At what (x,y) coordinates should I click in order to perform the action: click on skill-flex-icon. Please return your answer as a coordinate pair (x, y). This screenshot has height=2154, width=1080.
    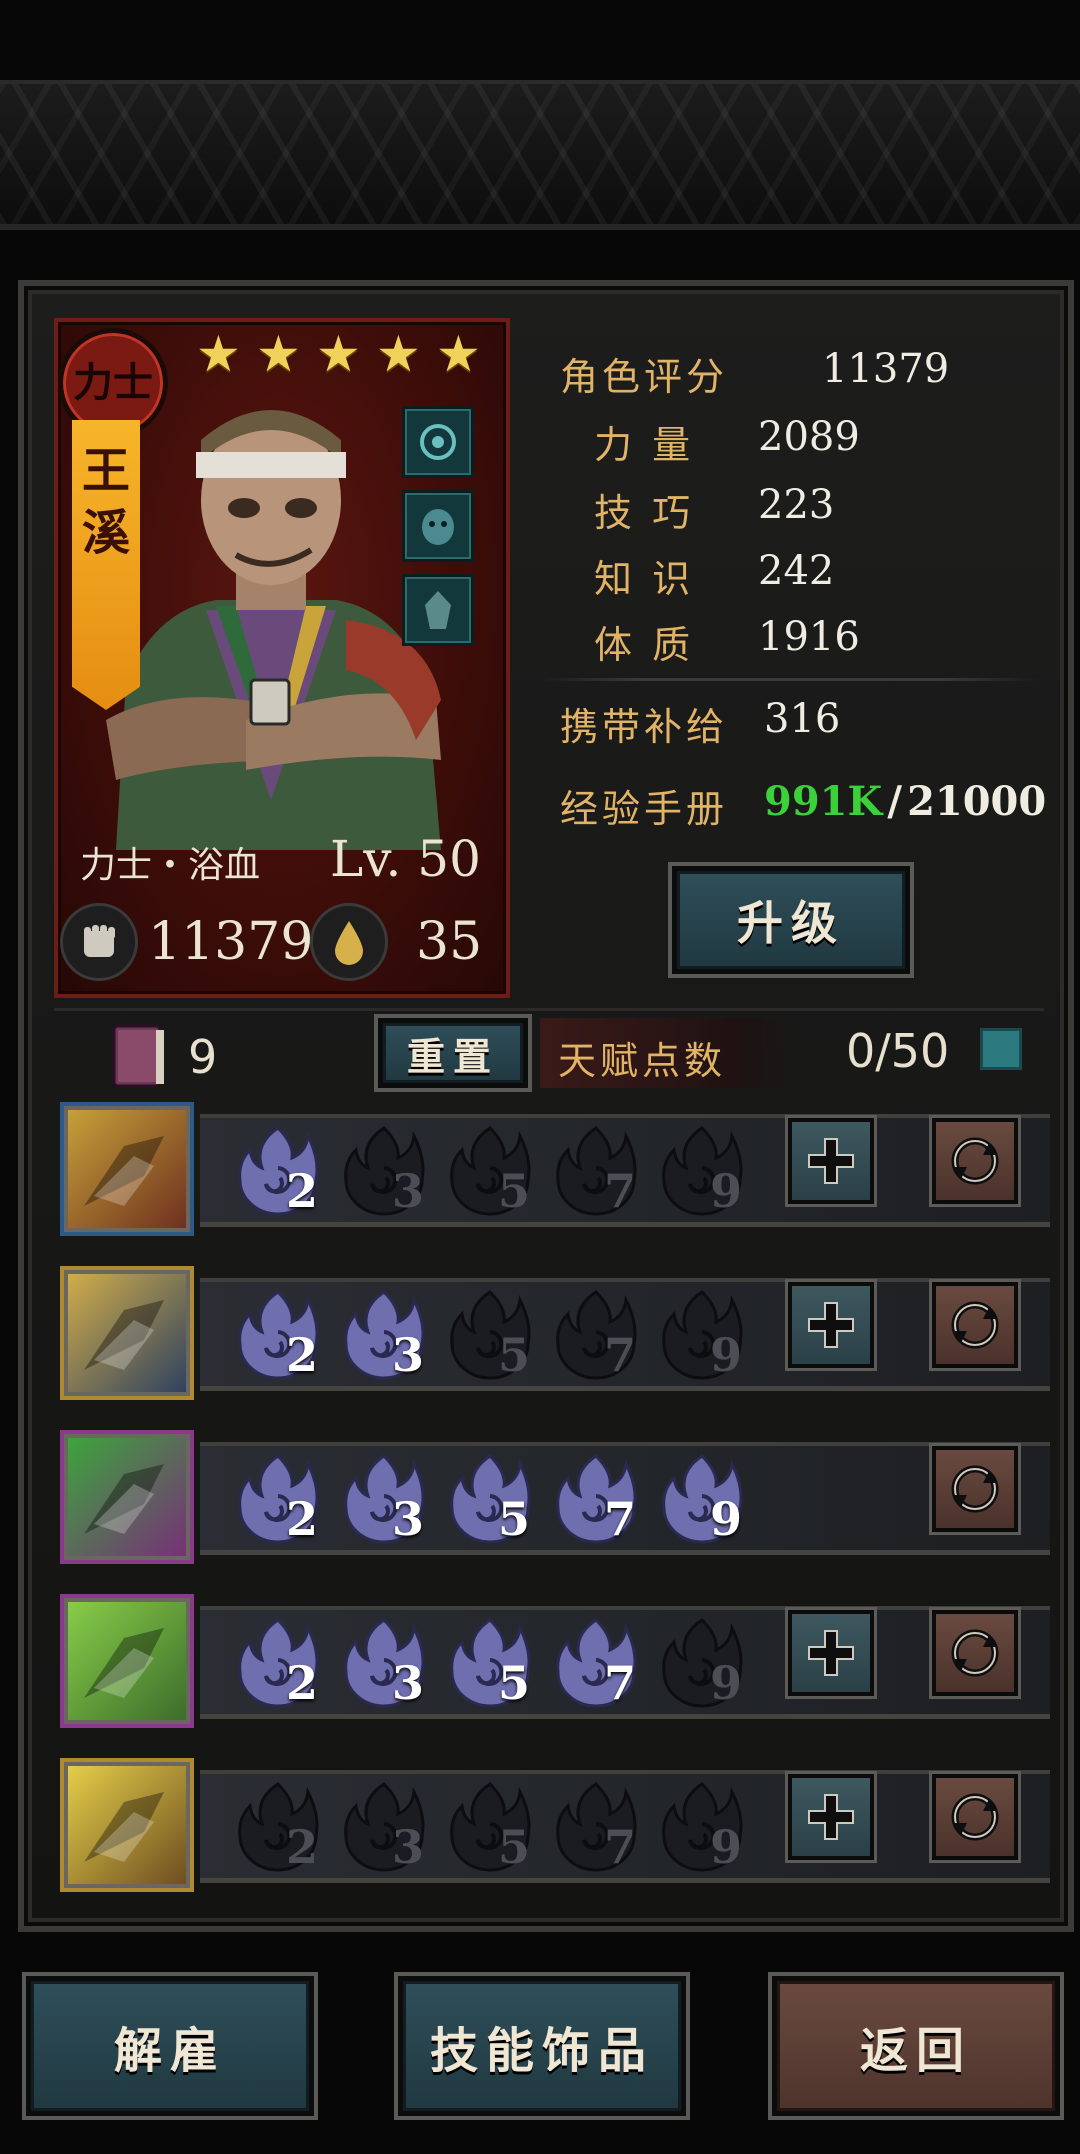
    Looking at the image, I should click on (127, 1497).